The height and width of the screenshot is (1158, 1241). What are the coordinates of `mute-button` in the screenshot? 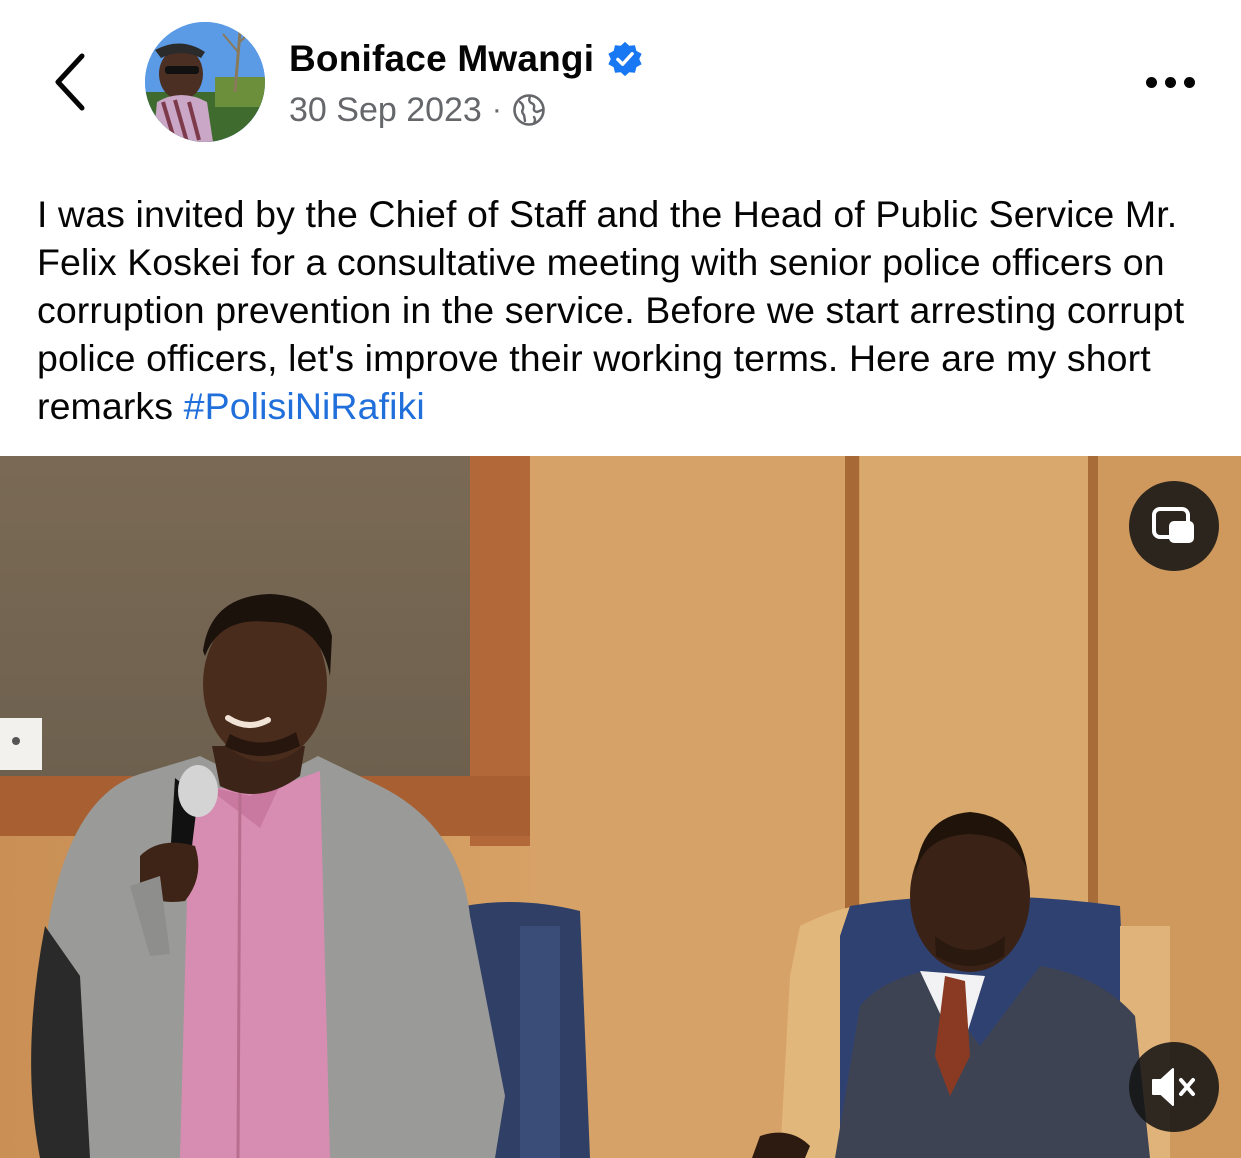 It's located at (1174, 1087).